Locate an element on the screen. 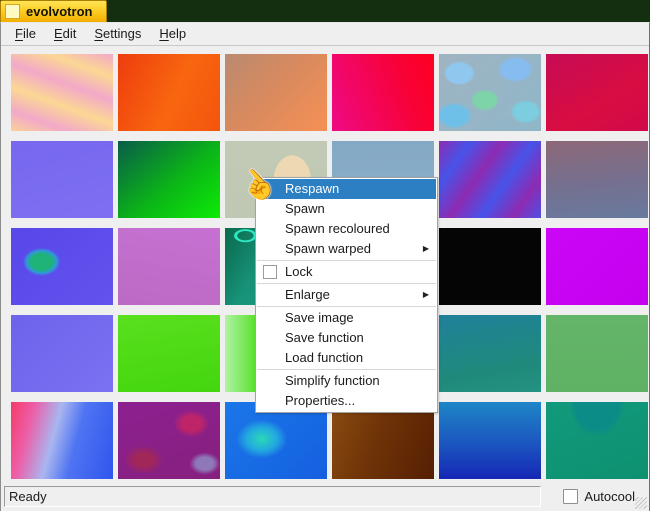  thumbnail-r5c6-emerald-with-teal-dome is located at coordinates (597, 440).